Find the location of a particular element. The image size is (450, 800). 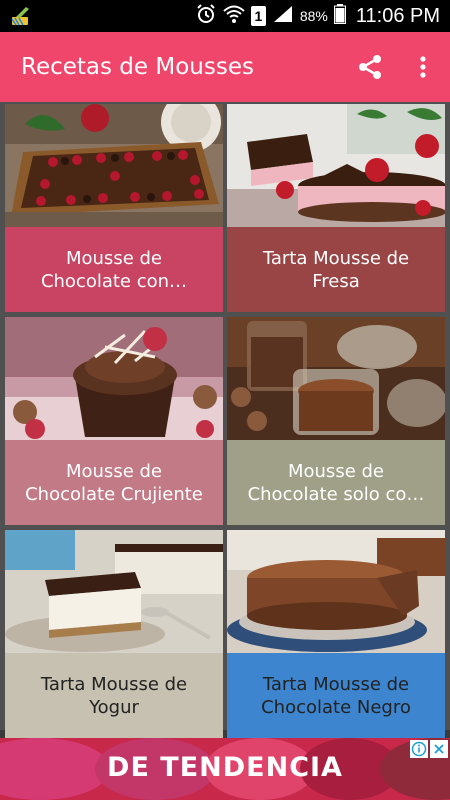

recipe-title-bar: Tarta Mousse de Yogur is located at coordinates (114, 695).